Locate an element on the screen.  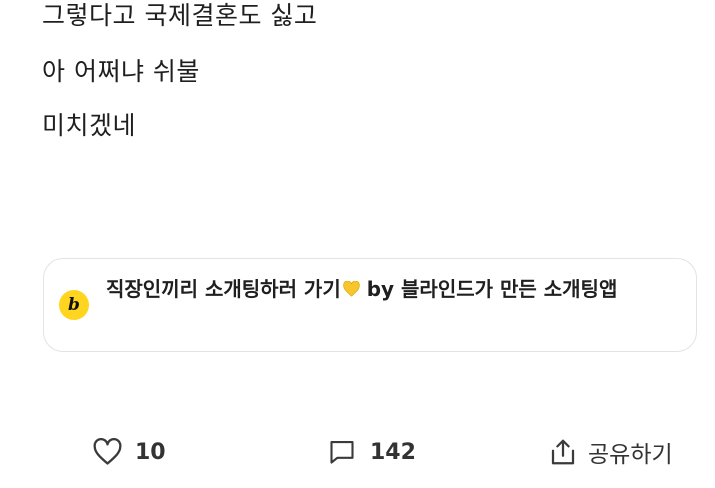
blind-logo-icon: b is located at coordinates (74, 305).